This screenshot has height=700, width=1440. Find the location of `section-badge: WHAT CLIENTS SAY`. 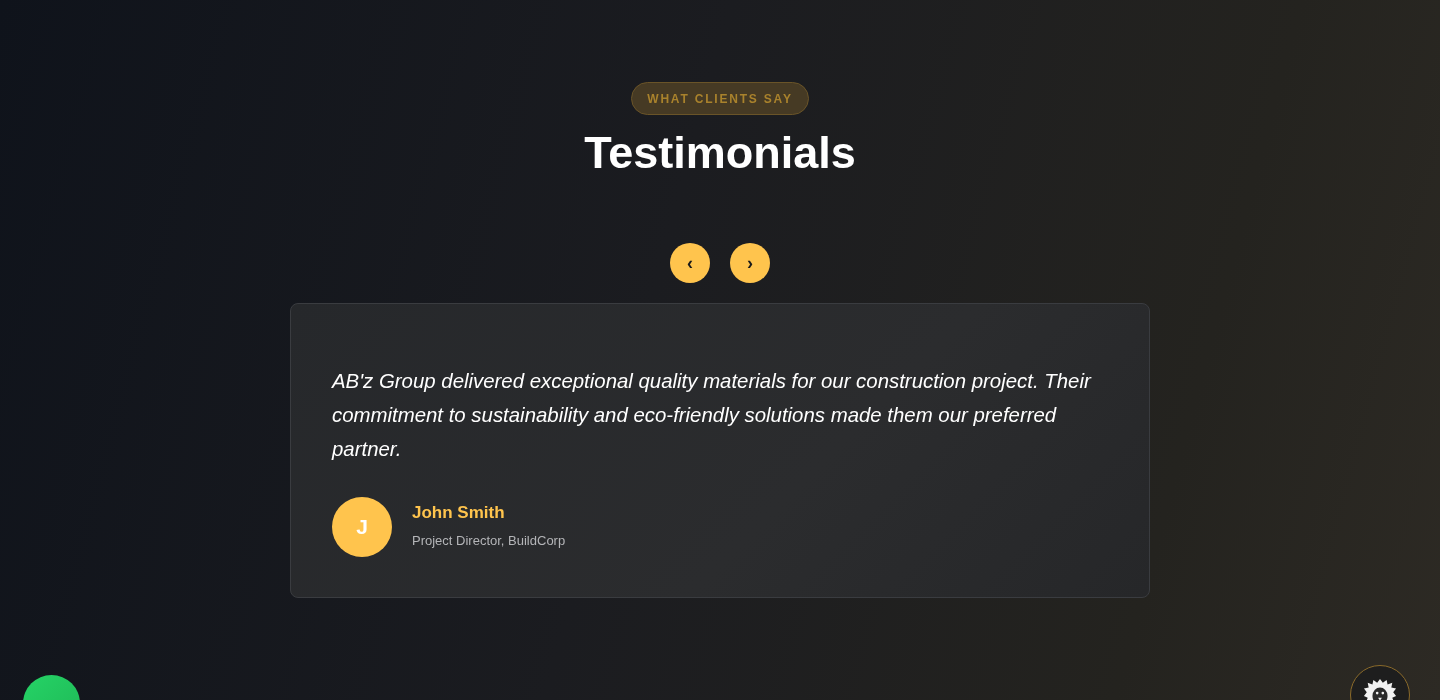

section-badge: WHAT CLIENTS SAY is located at coordinates (720, 98).